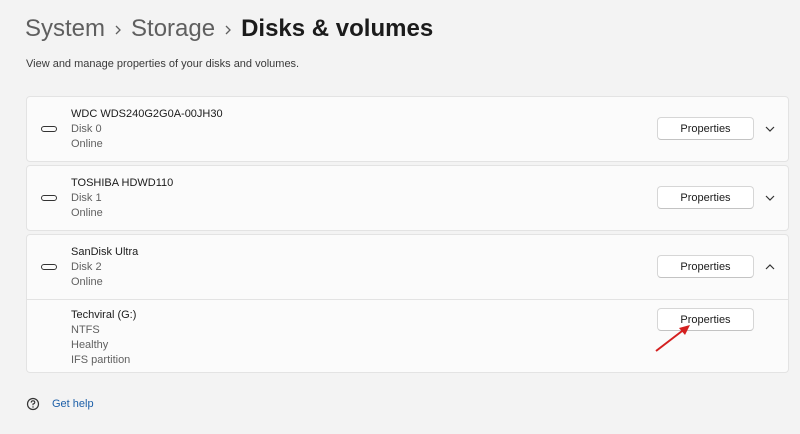 Image resolution: width=800 pixels, height=434 pixels. What do you see at coordinates (122, 183) in the screenshot?
I see `disk-name: TOSHIBA HDWD110` at bounding box center [122, 183].